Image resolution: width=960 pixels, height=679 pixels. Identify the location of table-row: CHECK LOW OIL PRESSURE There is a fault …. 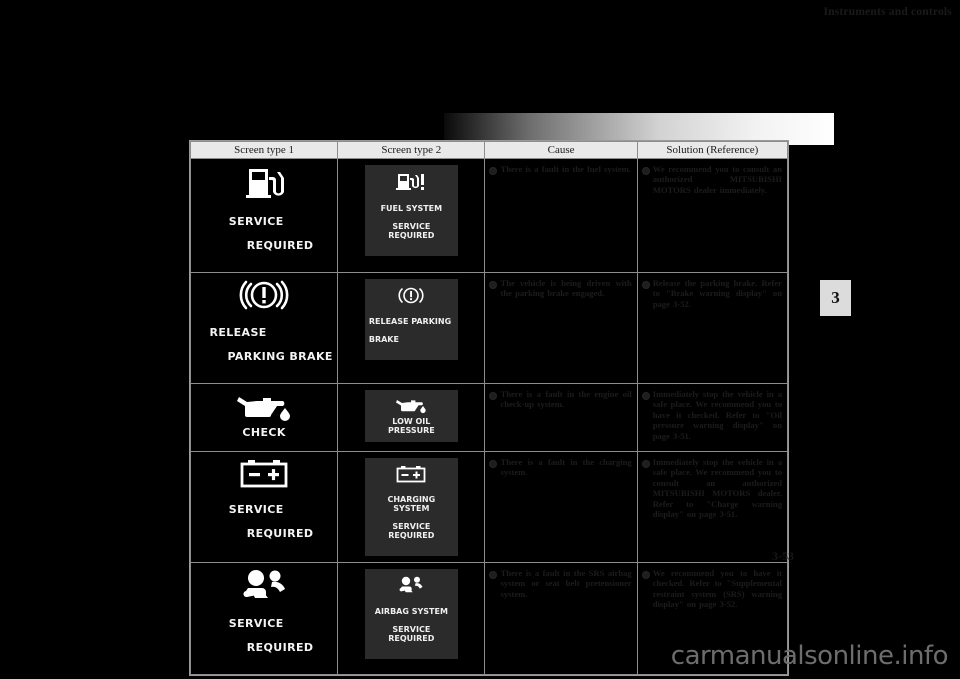
(489, 417).